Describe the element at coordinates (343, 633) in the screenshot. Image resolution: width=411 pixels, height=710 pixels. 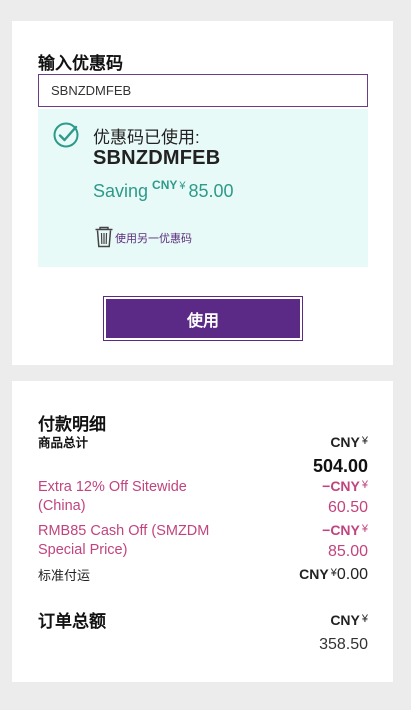
I see `total-value: CNY ¥ 358.50` at that location.